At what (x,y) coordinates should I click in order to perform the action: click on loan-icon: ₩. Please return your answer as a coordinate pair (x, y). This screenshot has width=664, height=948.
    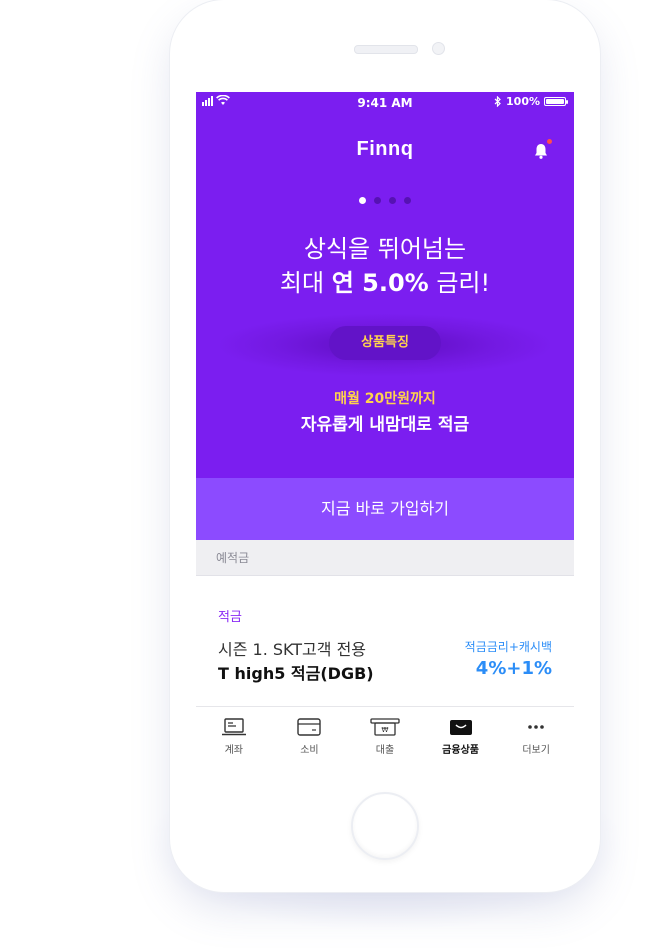
    Looking at the image, I should click on (385, 727).